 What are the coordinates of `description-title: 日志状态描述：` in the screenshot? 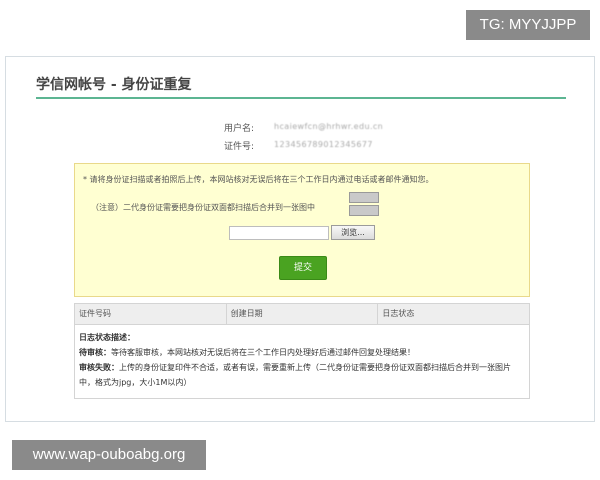 It's located at (107, 337).